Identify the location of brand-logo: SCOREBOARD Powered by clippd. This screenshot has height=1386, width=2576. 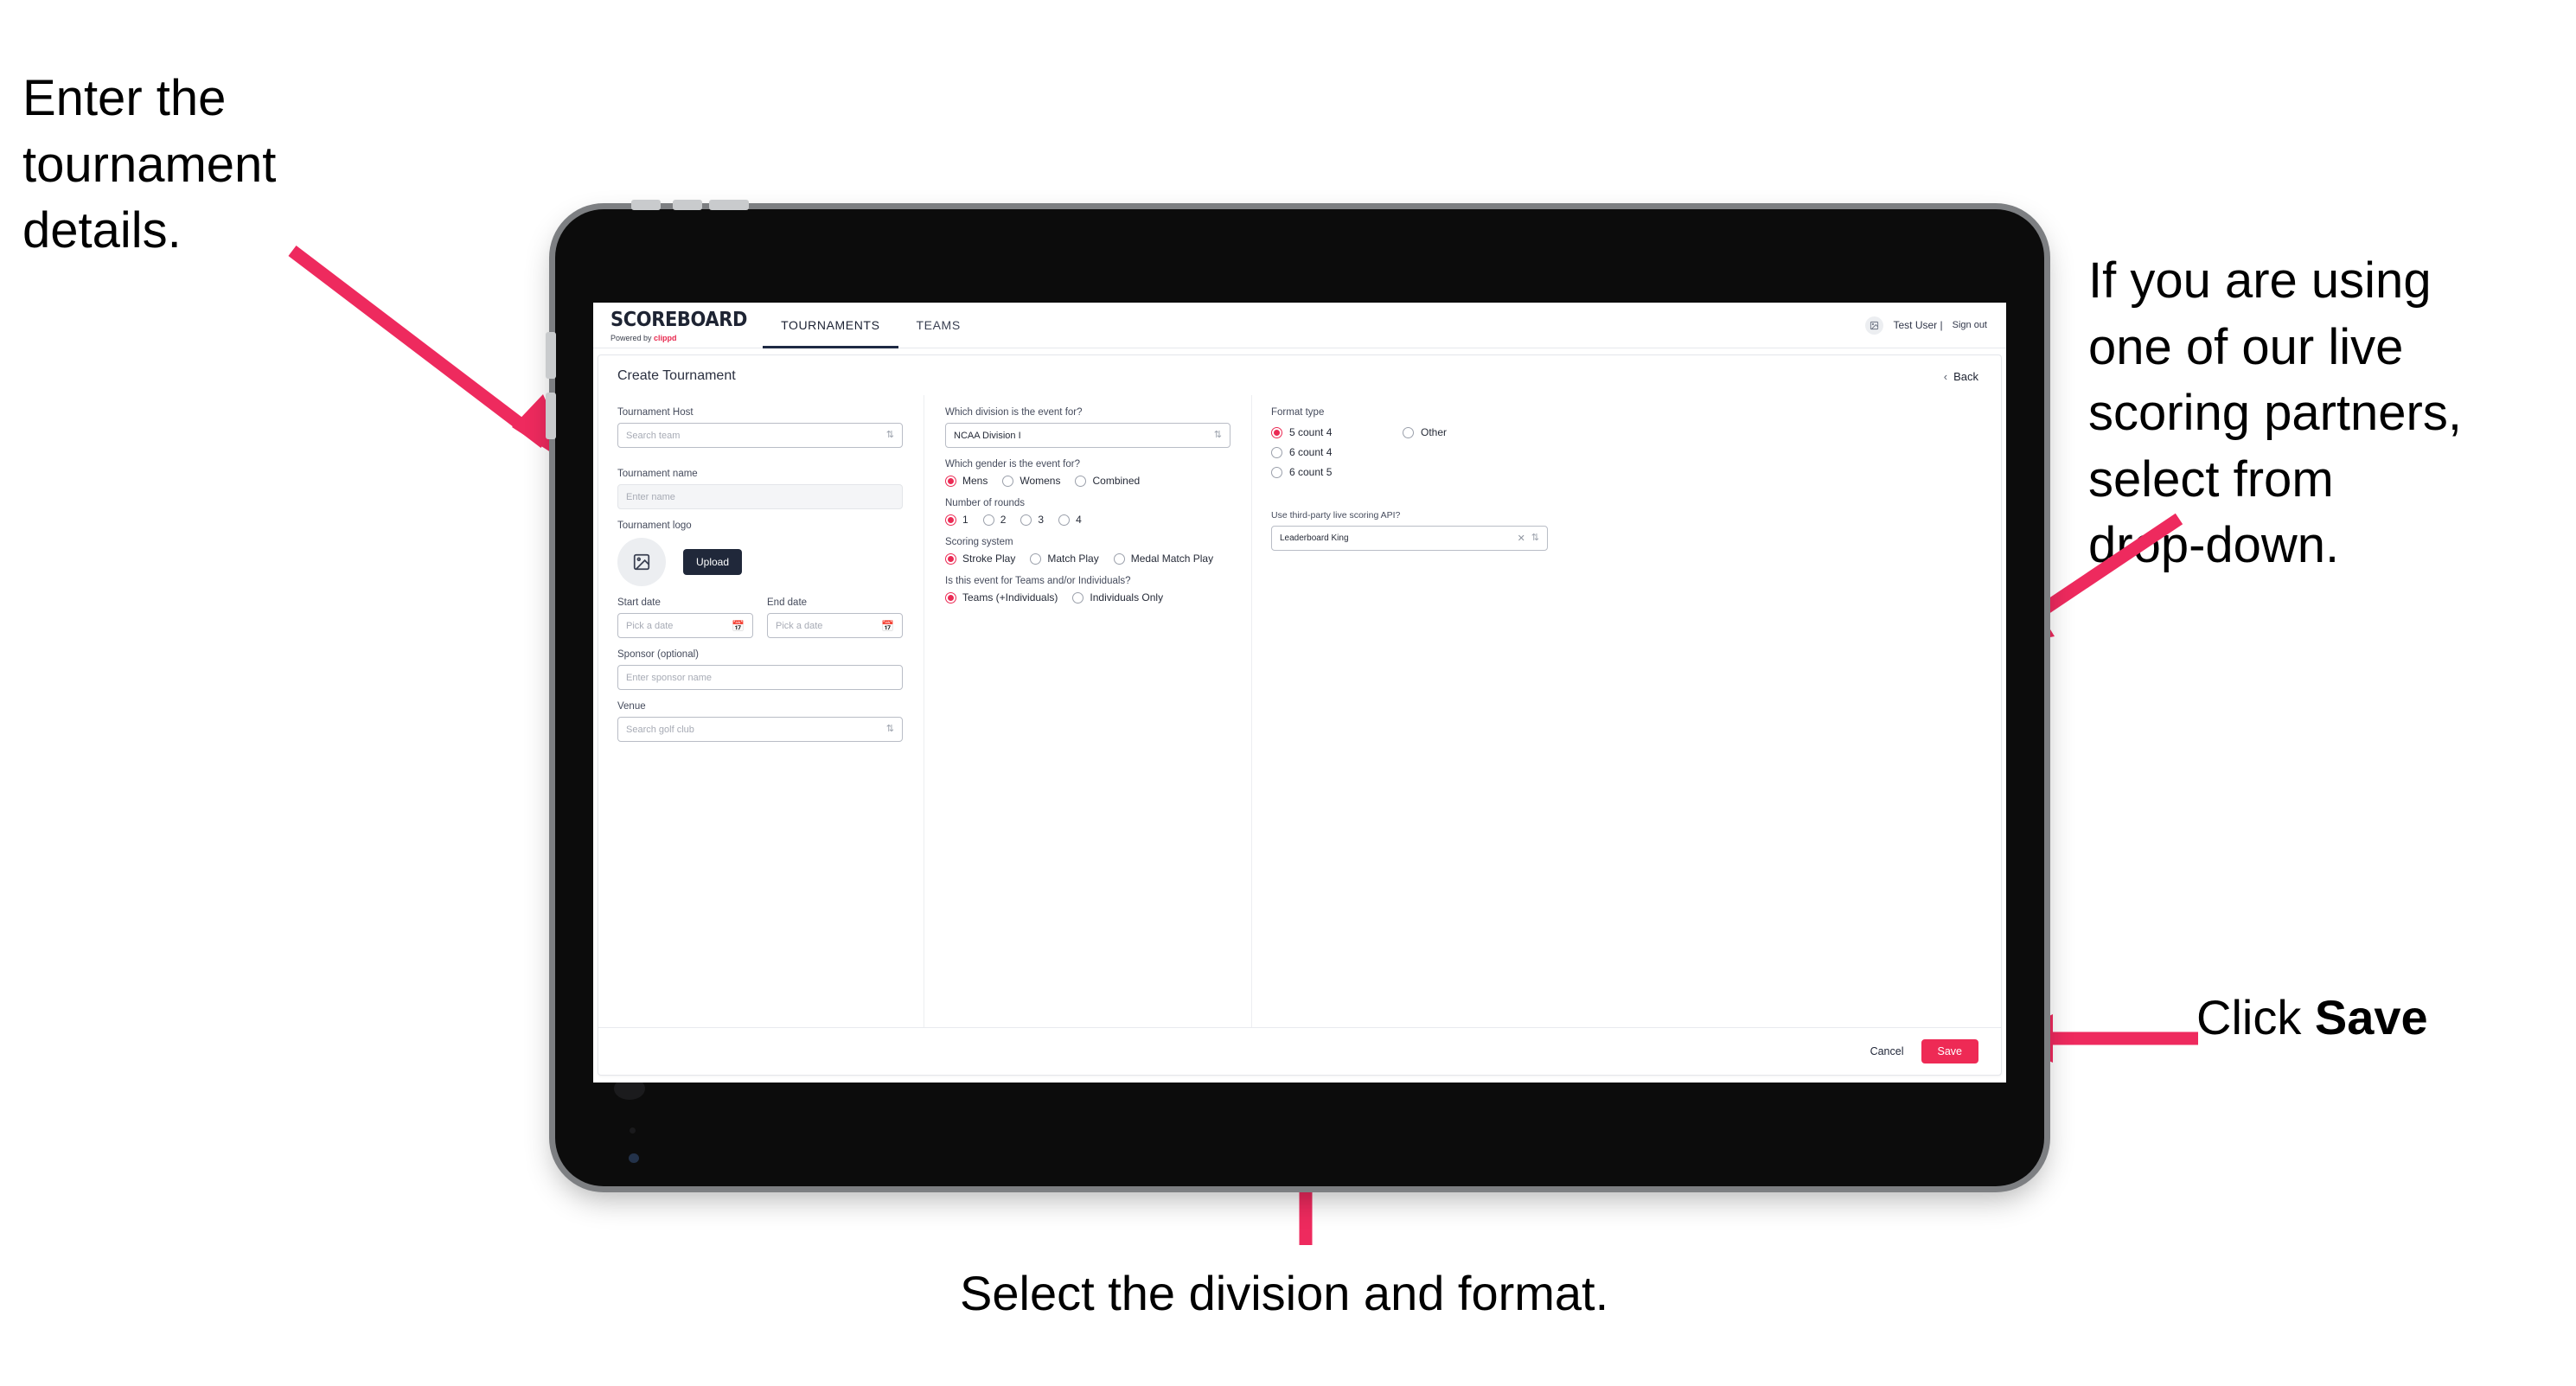
(678, 325).